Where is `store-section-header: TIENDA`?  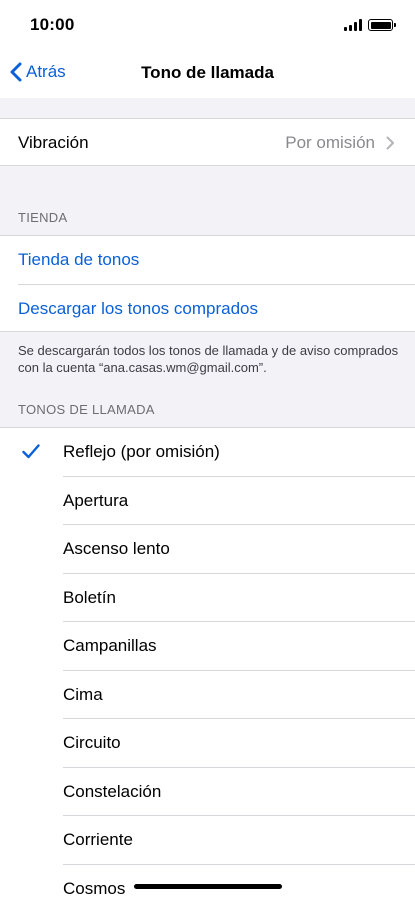
store-section-header: TIENDA is located at coordinates (43, 217).